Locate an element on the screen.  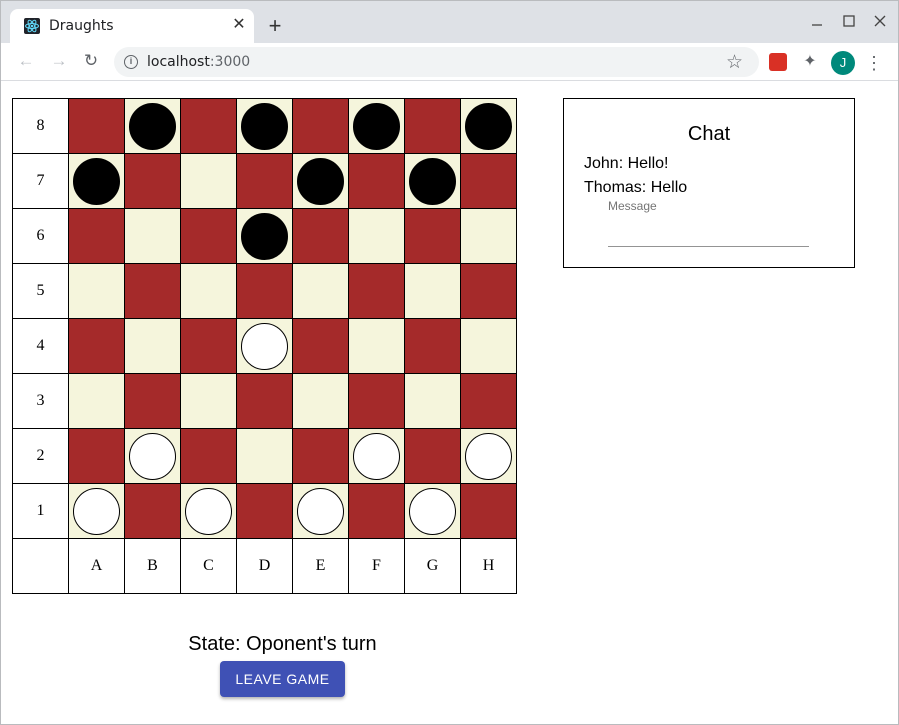
board-square-a7 is located at coordinates (96, 181).